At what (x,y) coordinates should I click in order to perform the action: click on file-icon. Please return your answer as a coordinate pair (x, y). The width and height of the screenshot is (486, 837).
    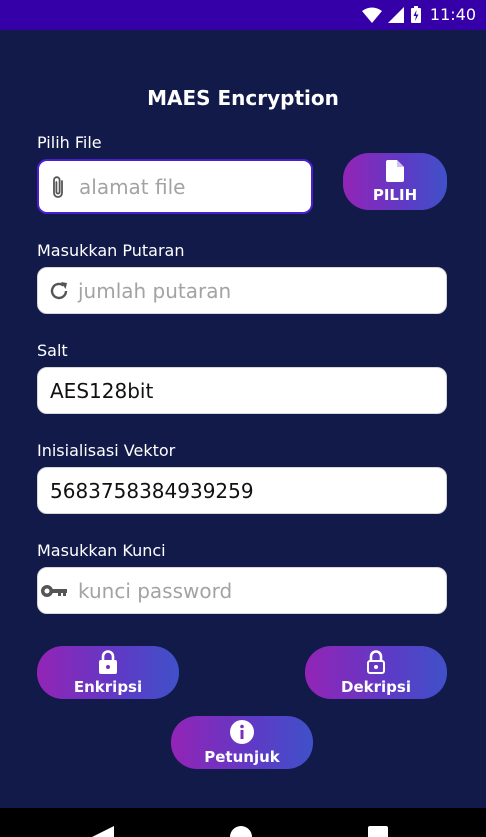
    Looking at the image, I should click on (395, 170).